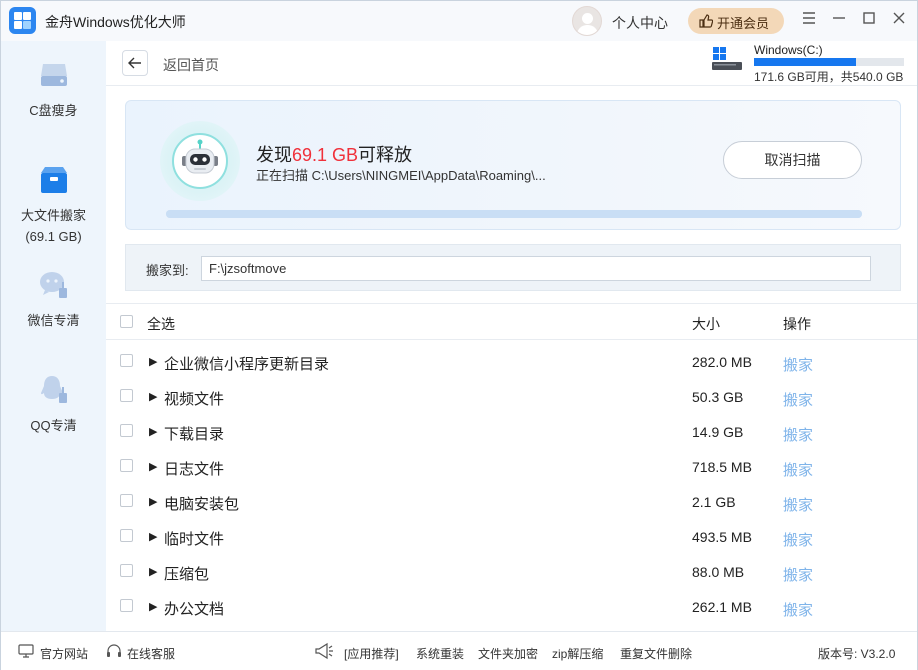 The image size is (918, 670). I want to click on row-size: 88.0 MB, so click(718, 572).